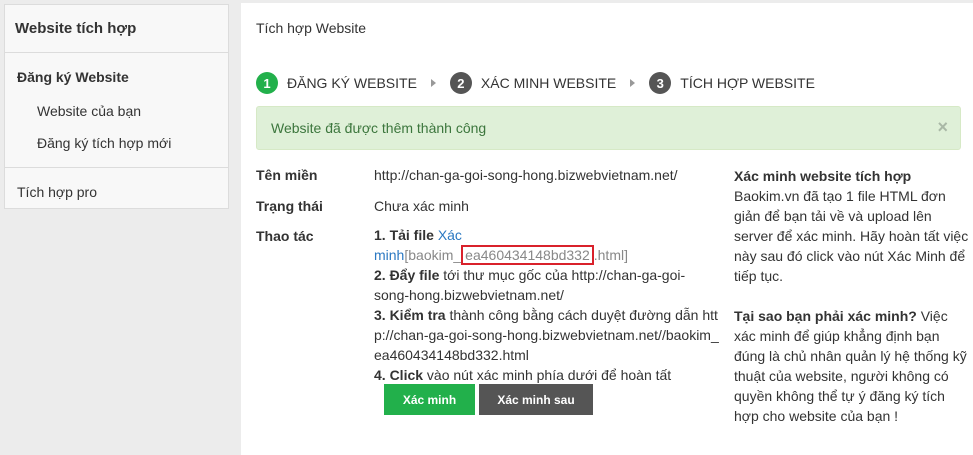  I want to click on step-1: 1 ĐĂNG KÝ WEBSITE, so click(336, 83).